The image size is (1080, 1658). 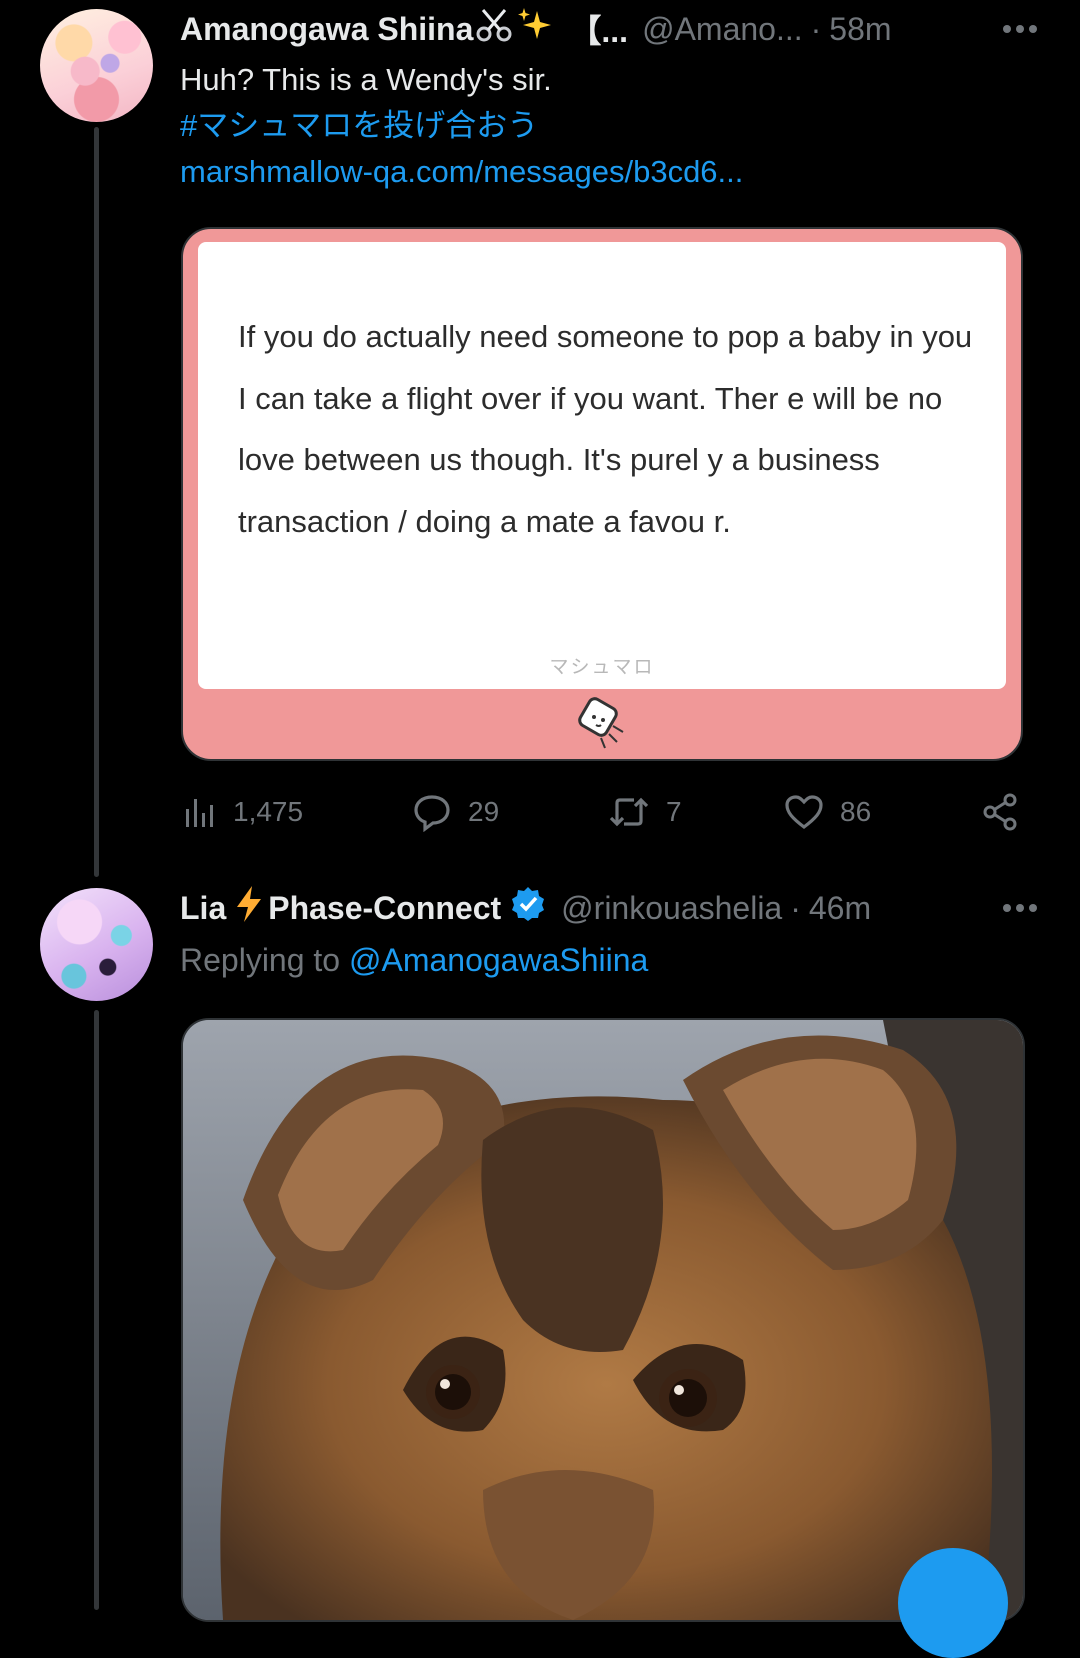 What do you see at coordinates (260, 960) in the screenshot?
I see `replying-label: Replying to` at bounding box center [260, 960].